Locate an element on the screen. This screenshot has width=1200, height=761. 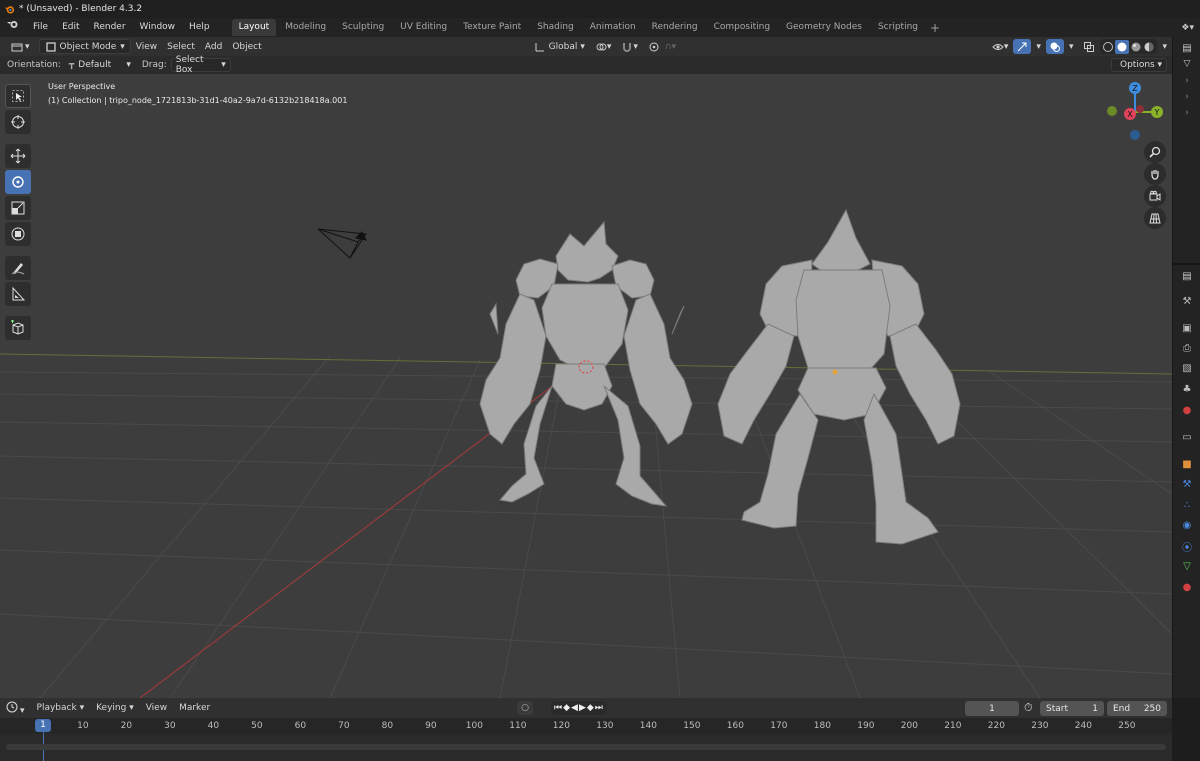
wireframe-shading-icon is located at coordinates (1108, 47).